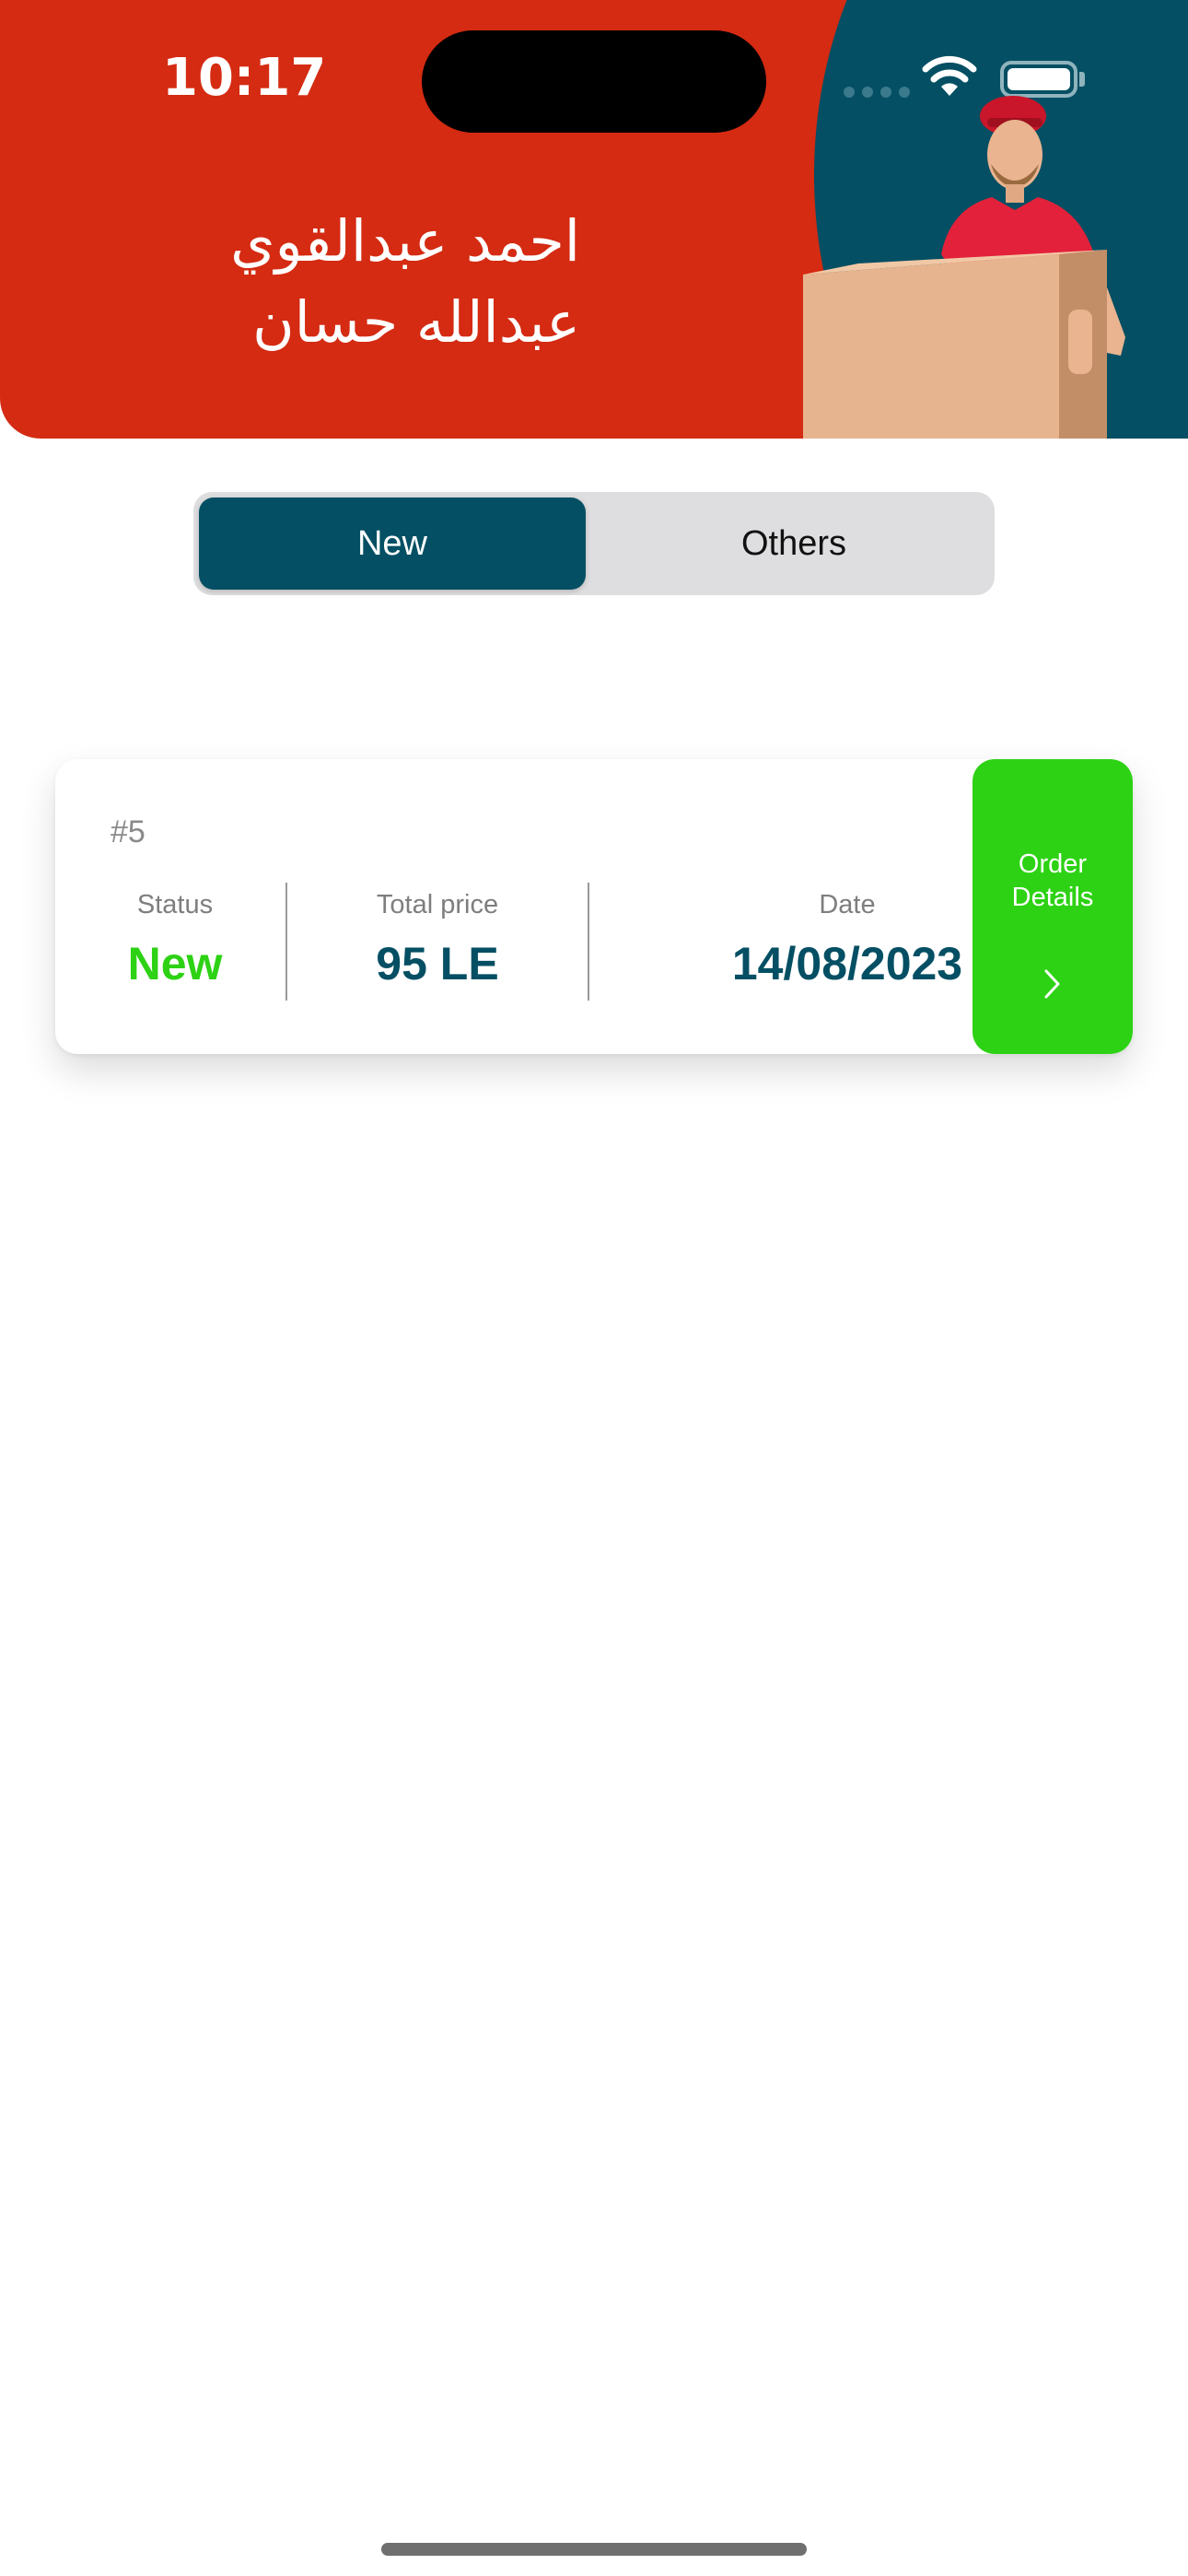 The image size is (1188, 2576). I want to click on delivery-courier-image, so click(964, 267).